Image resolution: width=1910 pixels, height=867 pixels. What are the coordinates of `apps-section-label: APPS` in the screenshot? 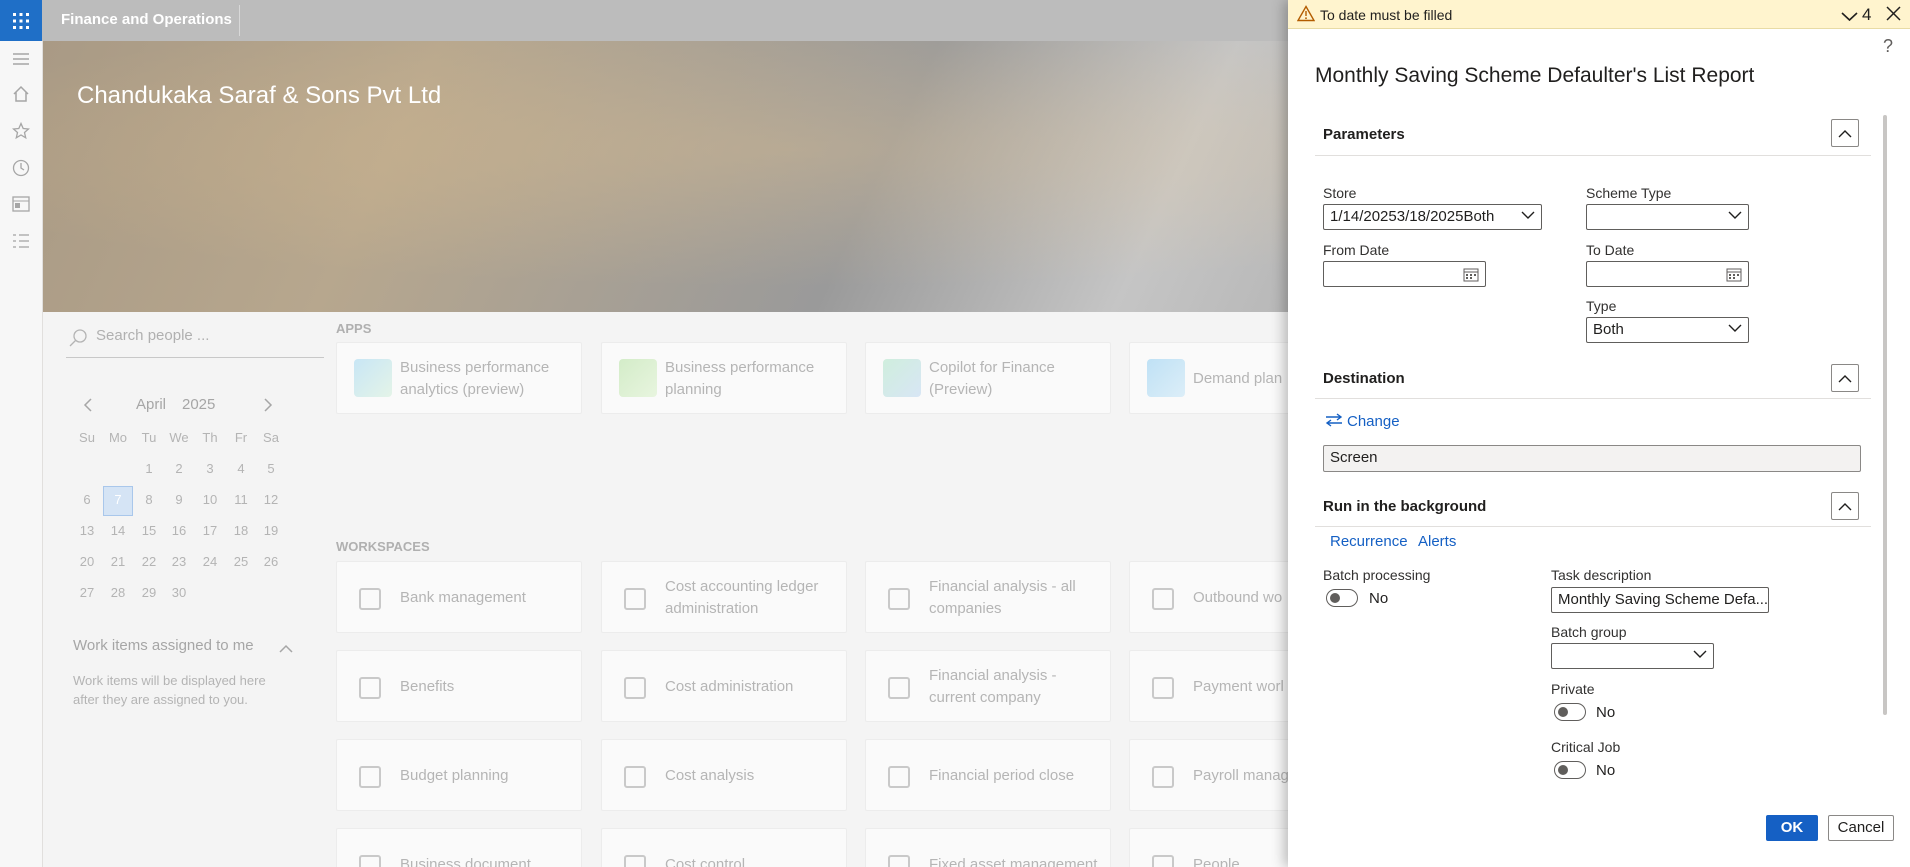 It's located at (354, 328).